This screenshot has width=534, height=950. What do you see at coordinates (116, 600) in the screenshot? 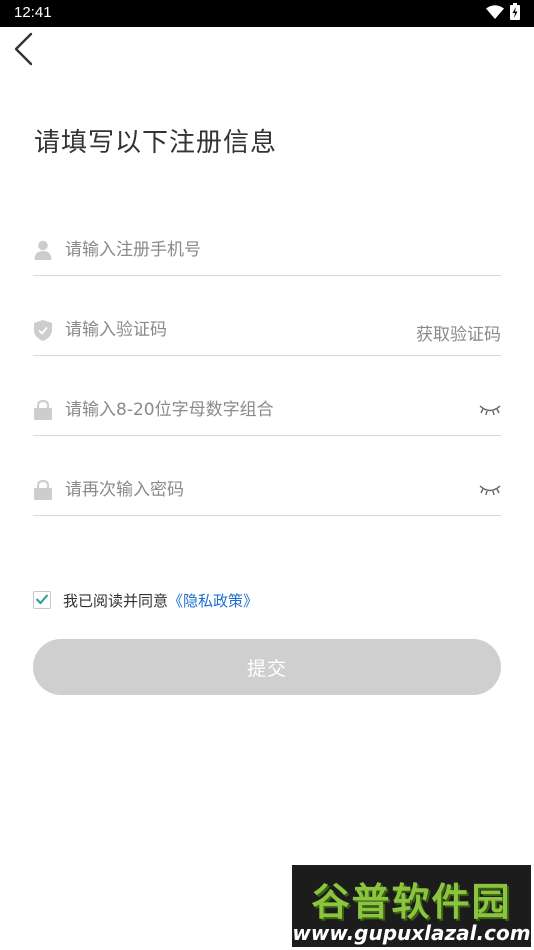
I see `agreement-text: 我已阅读并同意` at bounding box center [116, 600].